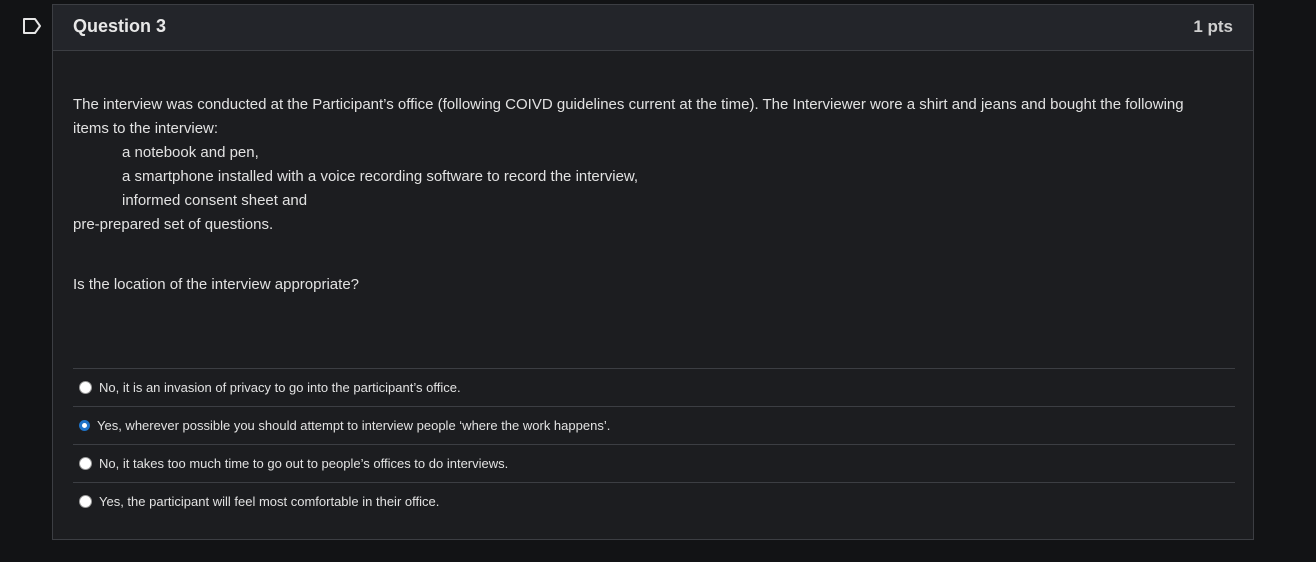 The height and width of the screenshot is (562, 1316). What do you see at coordinates (32, 26) in the screenshot?
I see `flag-question-icon` at bounding box center [32, 26].